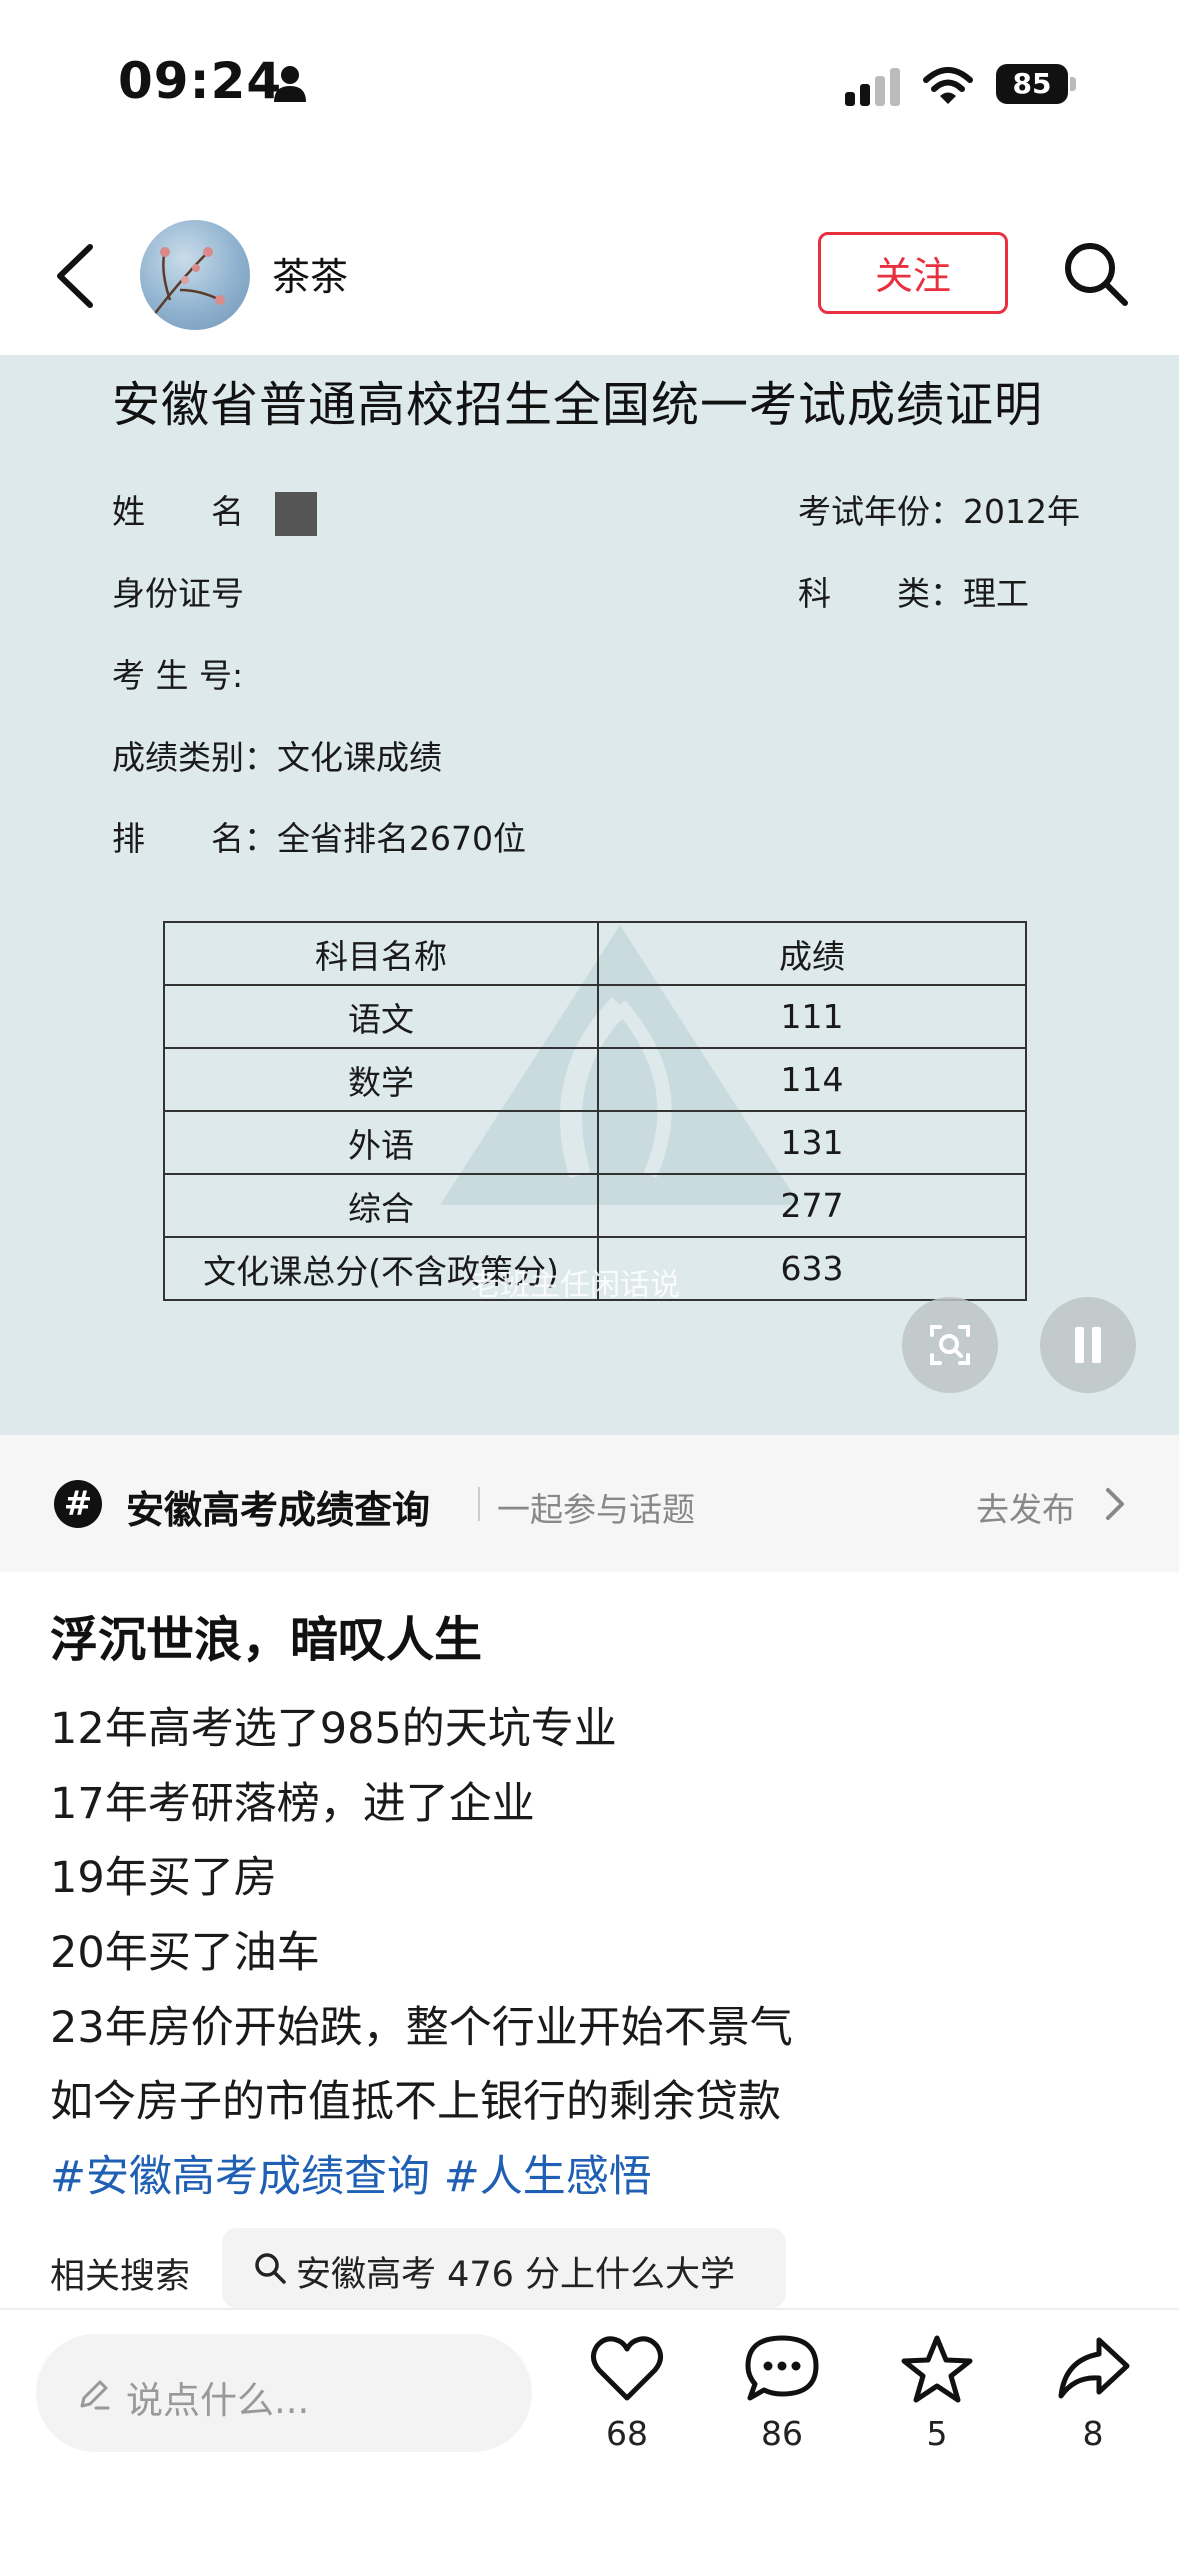 This screenshot has width=1179, height=2556. What do you see at coordinates (578, 405) in the screenshot?
I see `document-title: 安徽省普通高校招生全国统一考试成绩证明` at bounding box center [578, 405].